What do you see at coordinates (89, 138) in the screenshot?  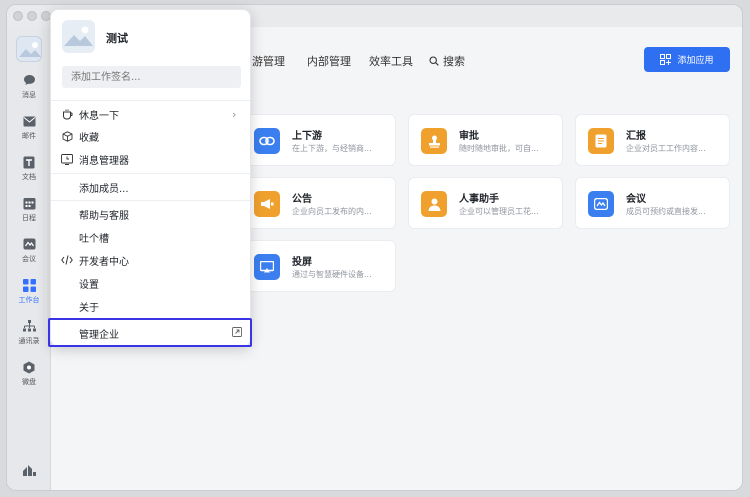 I see `menu-item-label: 收藏` at bounding box center [89, 138].